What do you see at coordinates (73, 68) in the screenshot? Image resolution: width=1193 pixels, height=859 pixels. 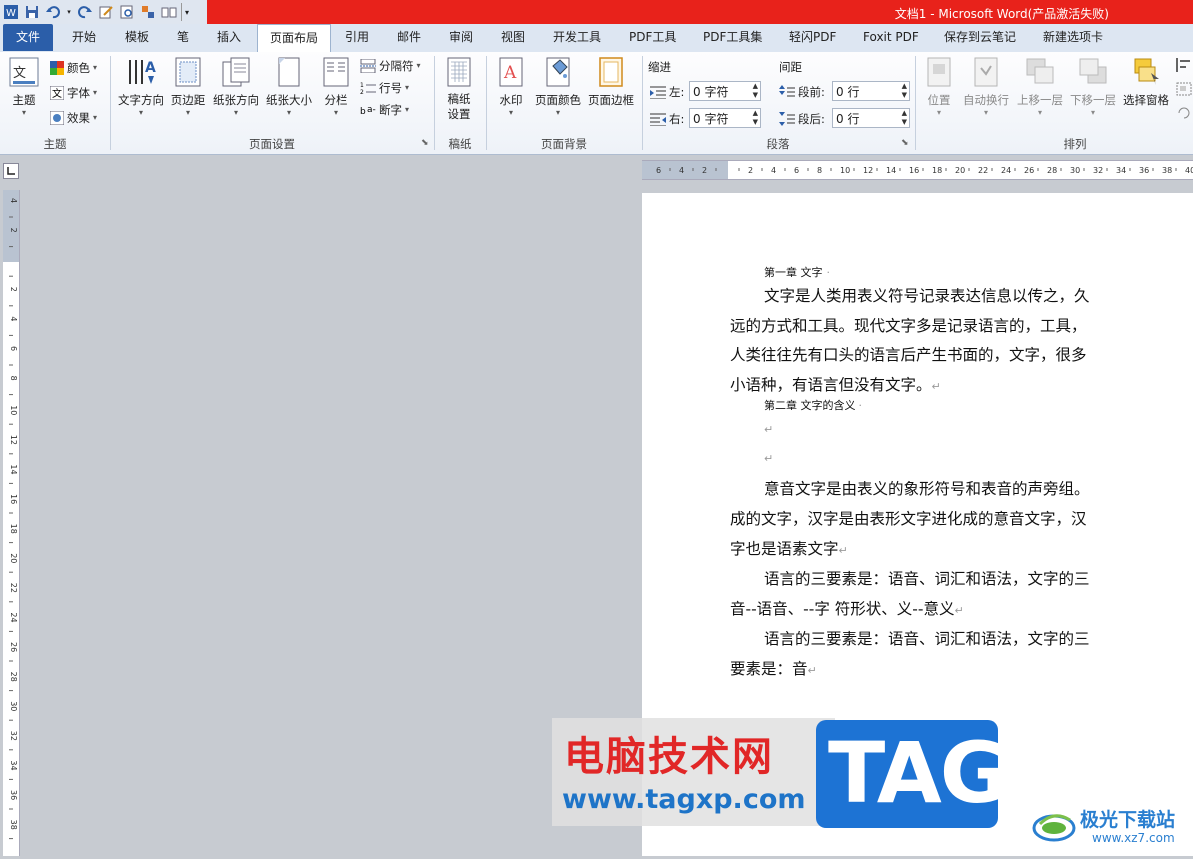 I see `theme-colors-button: 颜色 ▾` at bounding box center [73, 68].